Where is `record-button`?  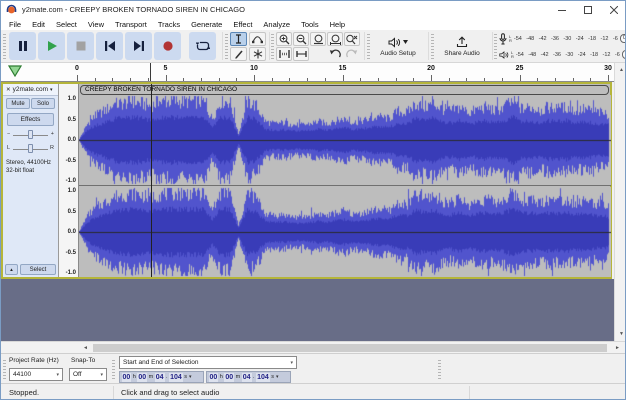 record-button is located at coordinates (167, 46).